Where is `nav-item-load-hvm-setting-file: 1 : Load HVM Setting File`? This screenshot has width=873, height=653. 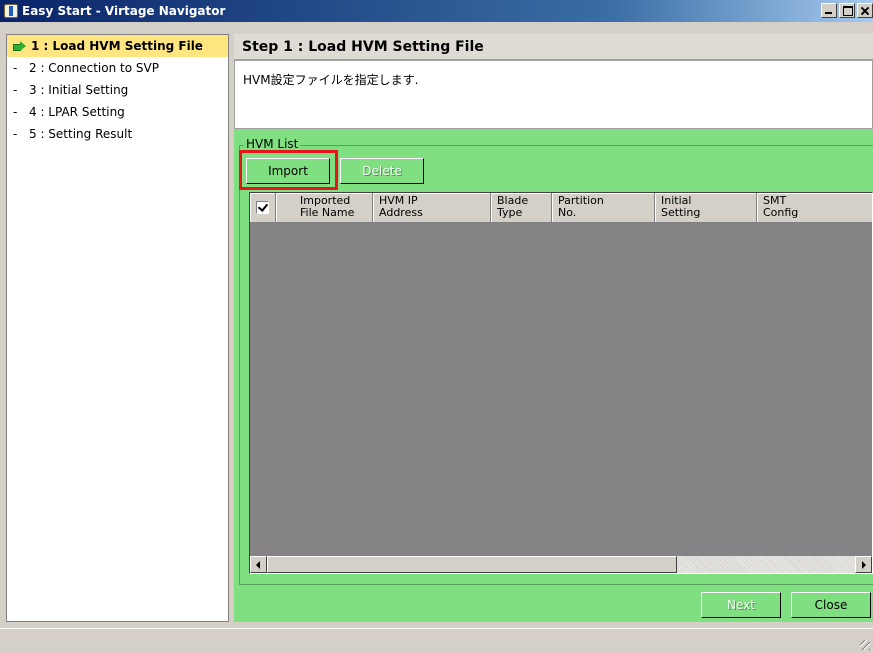 nav-item-load-hvm-setting-file: 1 : Load HVM Setting File is located at coordinates (117, 46).